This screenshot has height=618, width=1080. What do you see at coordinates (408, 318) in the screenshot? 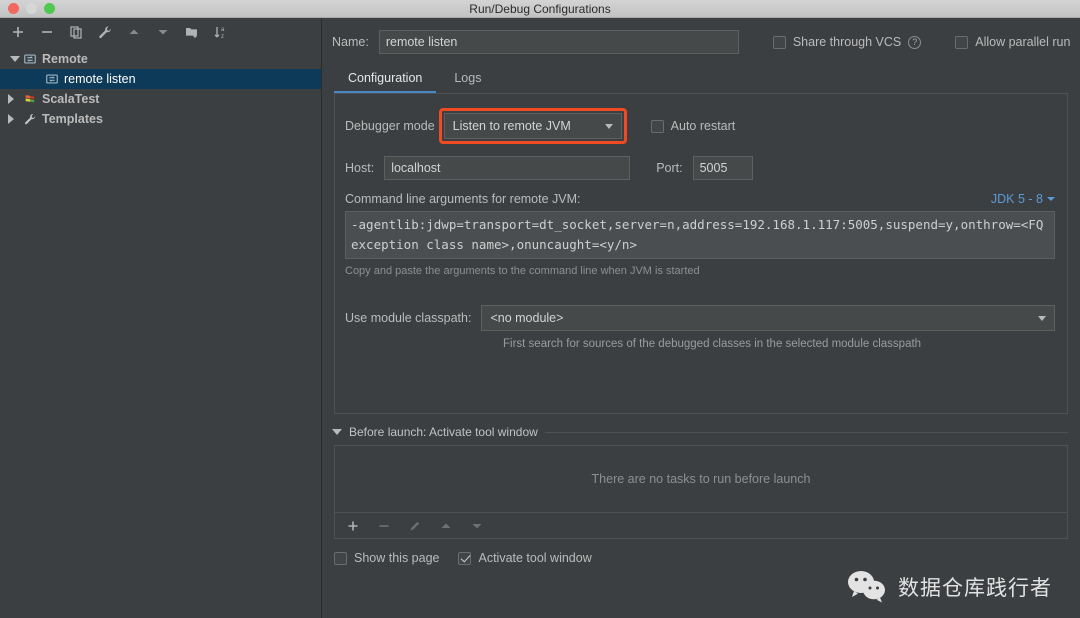
I see `module-classpath-label: Use module classpath:` at bounding box center [408, 318].